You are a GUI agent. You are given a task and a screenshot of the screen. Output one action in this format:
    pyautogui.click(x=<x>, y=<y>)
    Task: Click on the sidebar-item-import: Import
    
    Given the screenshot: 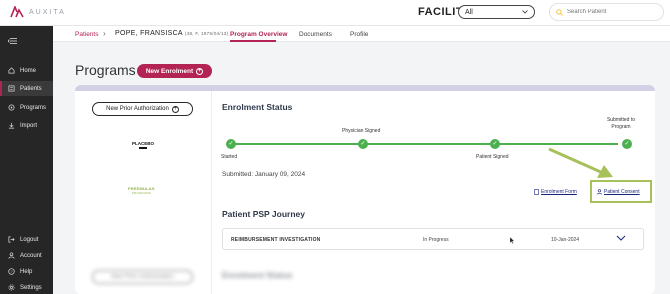 What is the action you would take?
    pyautogui.click(x=26, y=125)
    